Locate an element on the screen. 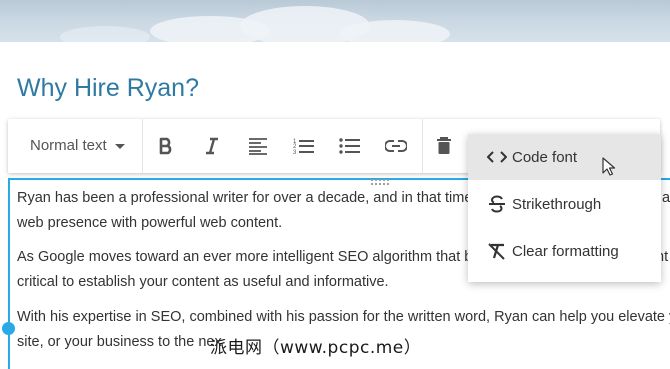 This screenshot has height=369, width=670. italic-icon is located at coordinates (212, 146).